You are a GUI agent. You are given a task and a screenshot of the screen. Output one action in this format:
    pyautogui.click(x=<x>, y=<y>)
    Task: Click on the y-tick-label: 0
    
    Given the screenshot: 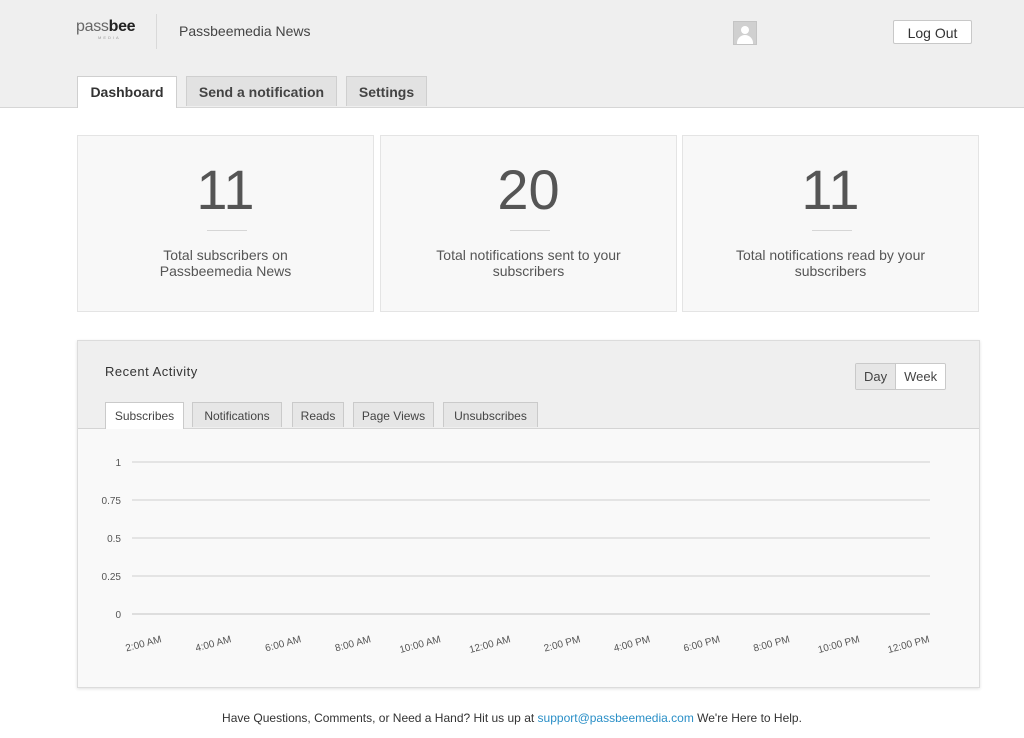 What is the action you would take?
    pyautogui.click(x=118, y=615)
    